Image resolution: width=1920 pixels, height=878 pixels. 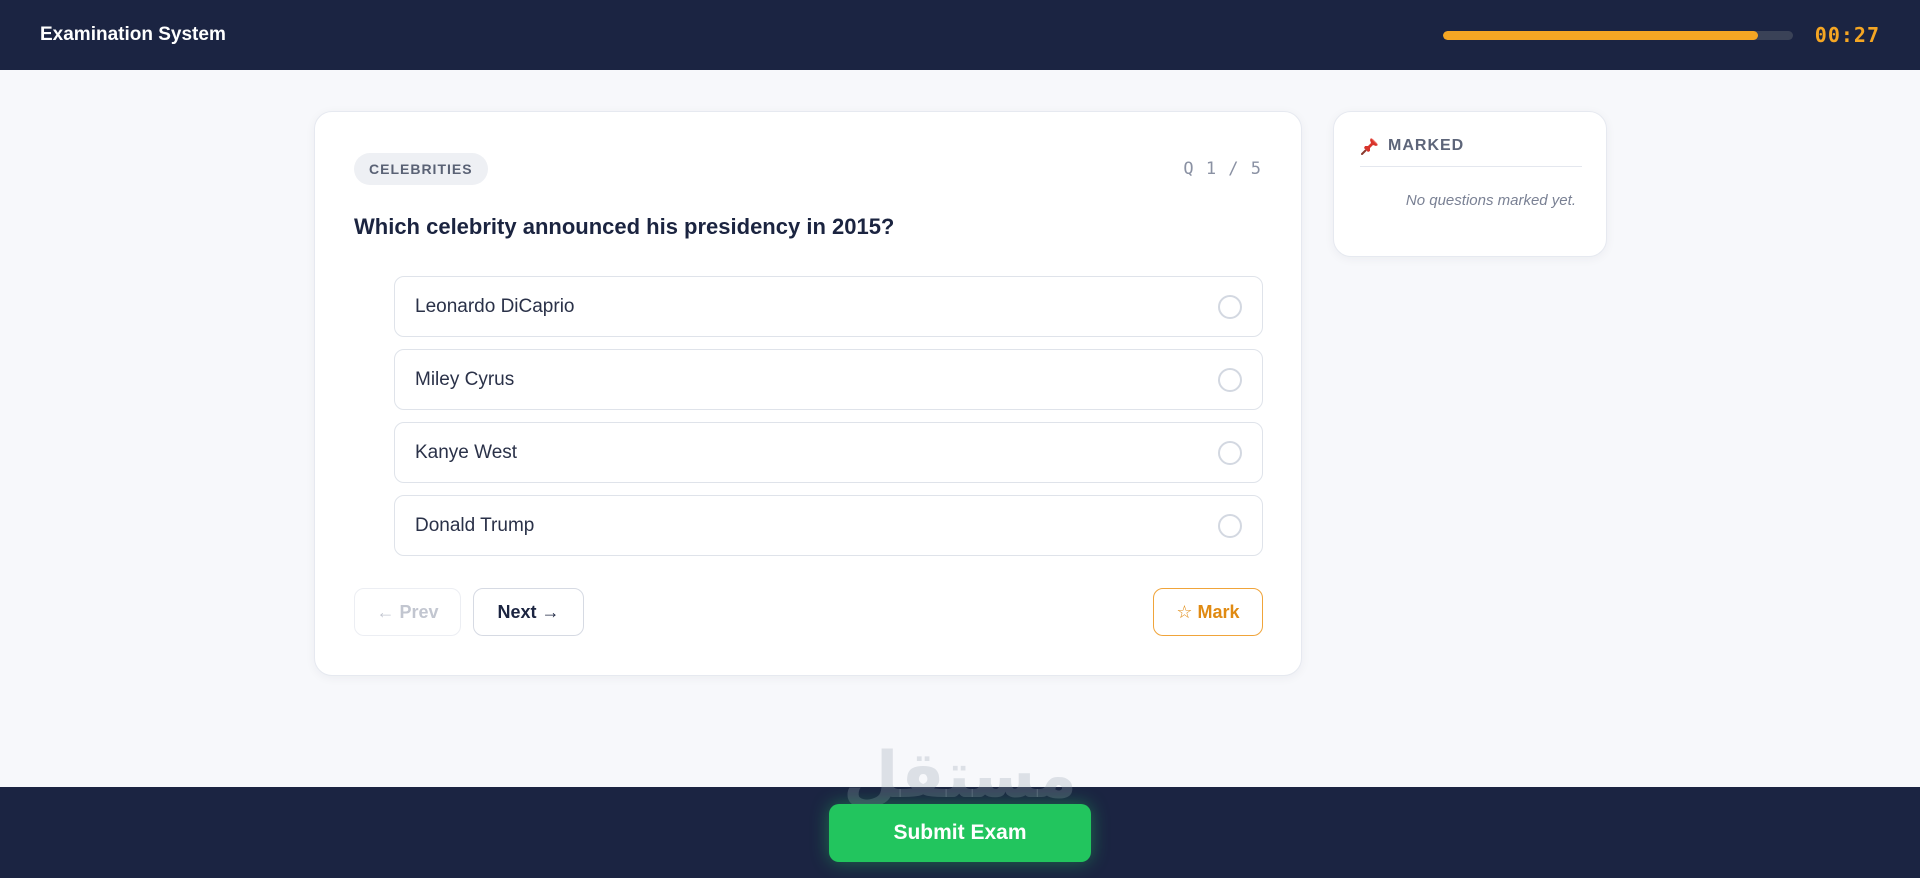 What do you see at coordinates (528, 612) in the screenshot?
I see `next-button: Next →` at bounding box center [528, 612].